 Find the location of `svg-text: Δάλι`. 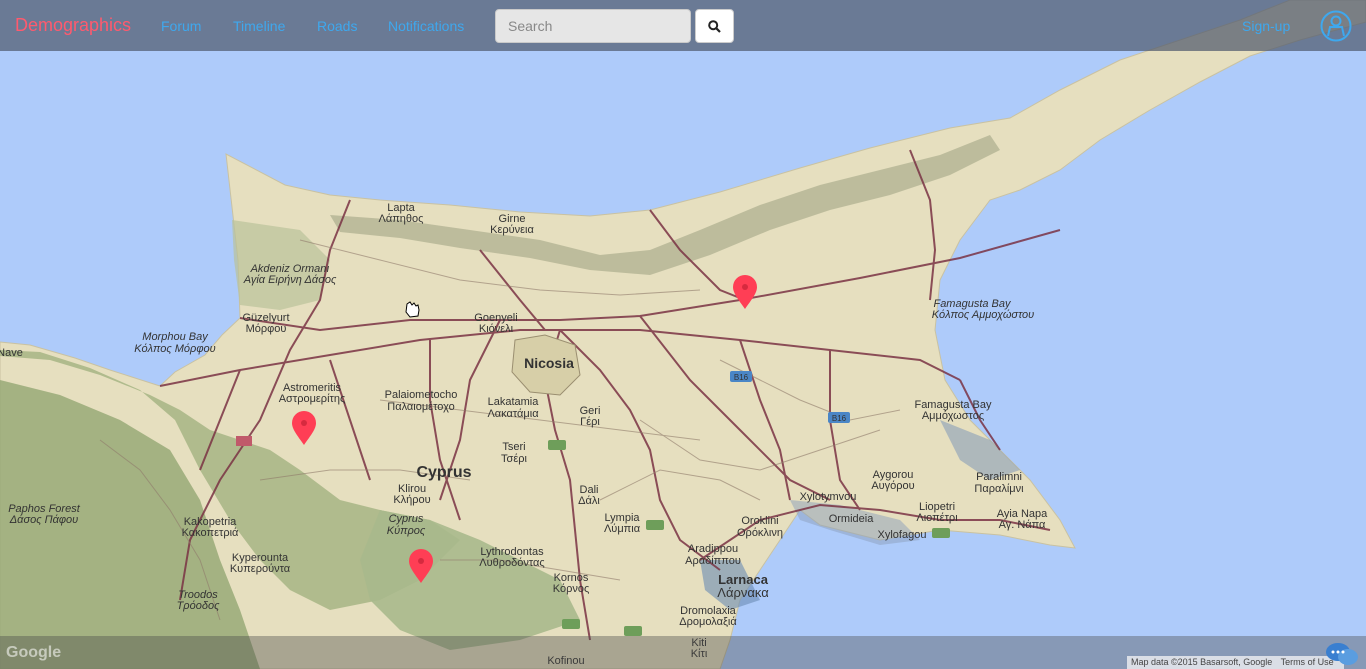

svg-text: Δάλι is located at coordinates (589, 501).